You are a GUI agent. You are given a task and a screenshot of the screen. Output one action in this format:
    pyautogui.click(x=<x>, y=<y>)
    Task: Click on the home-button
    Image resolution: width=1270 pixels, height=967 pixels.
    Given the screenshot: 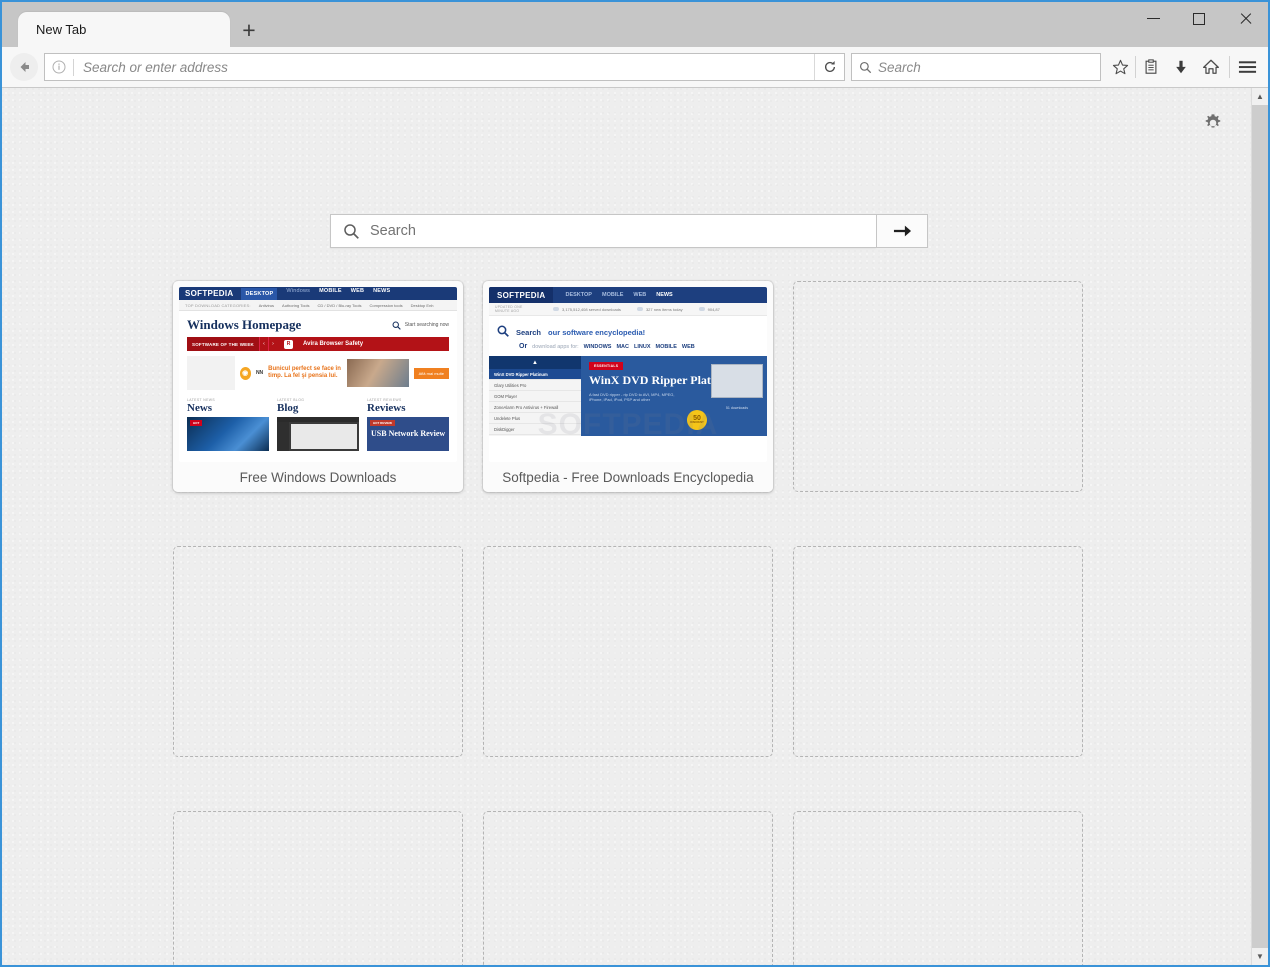 What is the action you would take?
    pyautogui.click(x=1211, y=67)
    